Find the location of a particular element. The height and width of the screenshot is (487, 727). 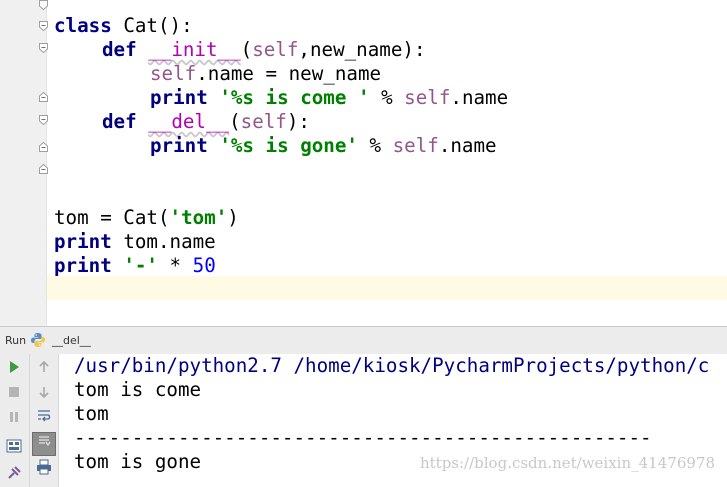

scroll-up-button is located at coordinates (44, 368).